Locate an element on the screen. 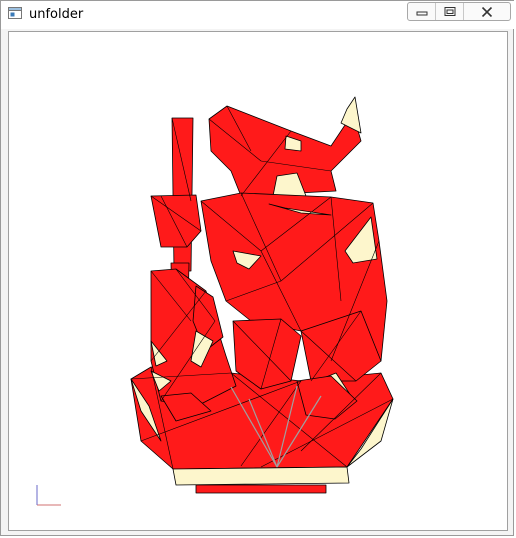  maximize-icon is located at coordinates (449, 11).